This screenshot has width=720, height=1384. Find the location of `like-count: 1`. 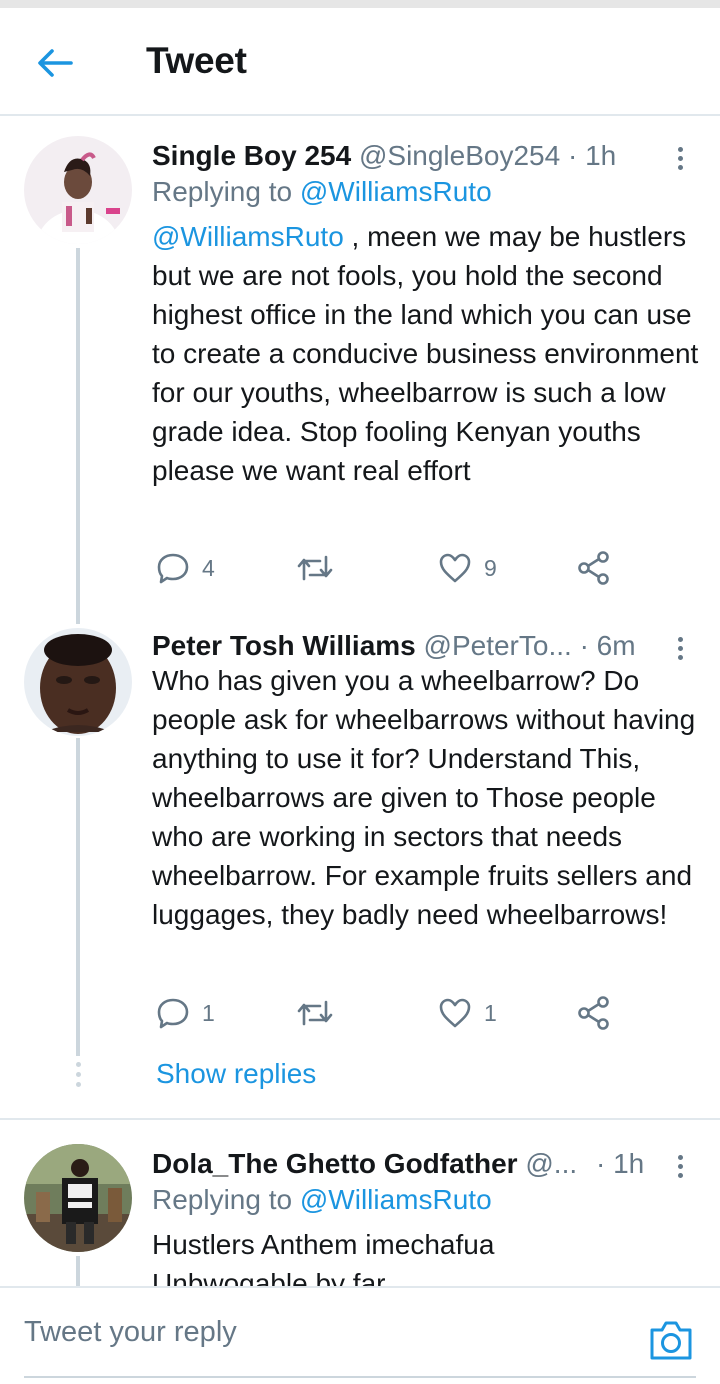

like-count: 1 is located at coordinates (490, 1012).